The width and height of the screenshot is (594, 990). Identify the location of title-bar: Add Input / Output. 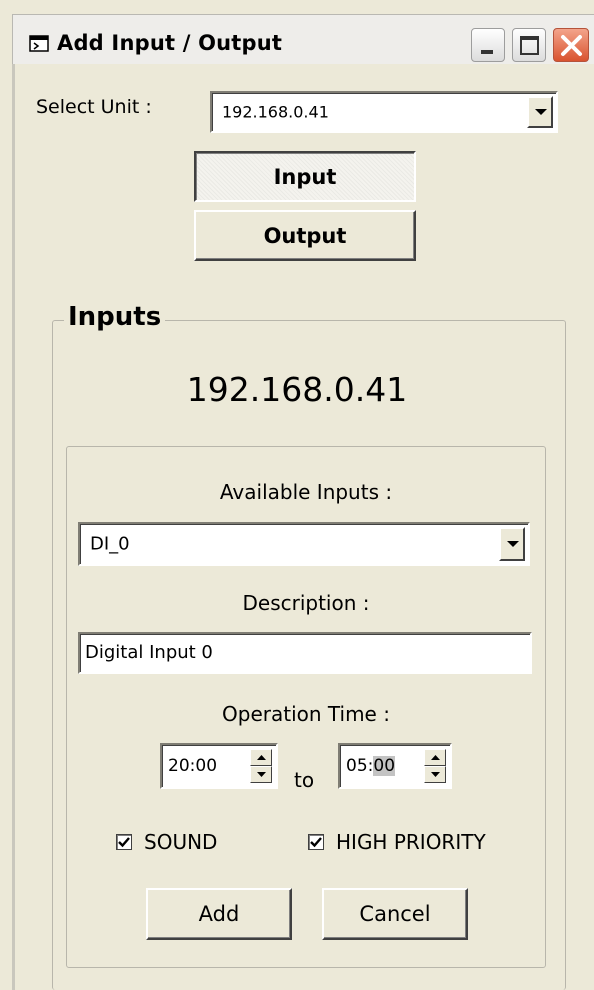
(303, 39).